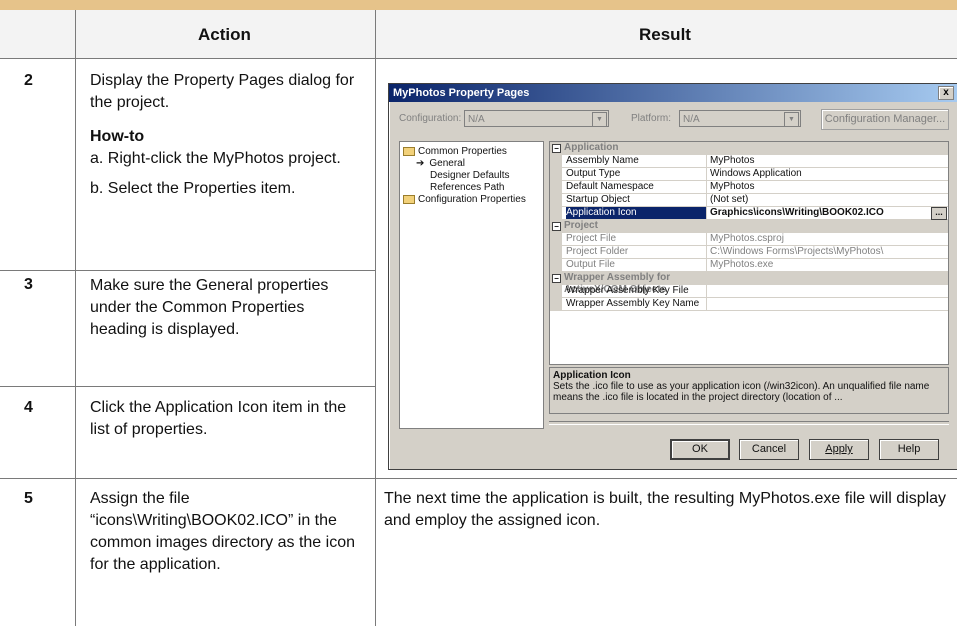 The height and width of the screenshot is (626, 957). I want to click on property-row: Output Type Windows Application, so click(749, 174).